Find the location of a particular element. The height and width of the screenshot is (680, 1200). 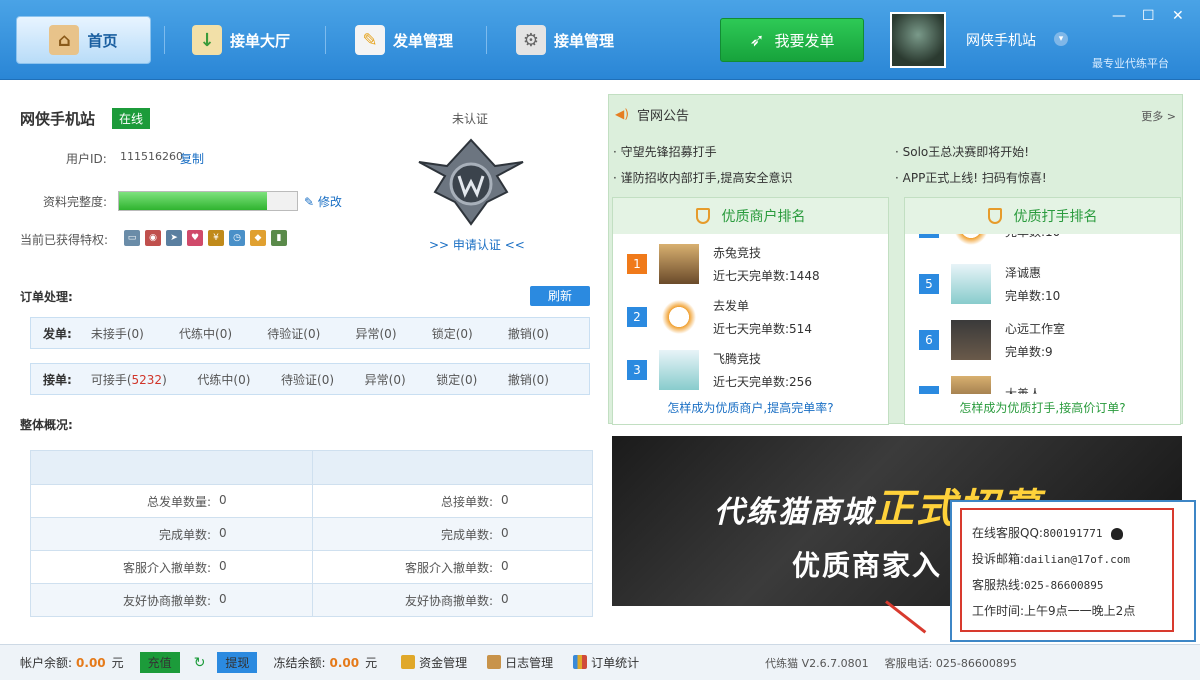

copy-link: 复制 is located at coordinates (192, 158).